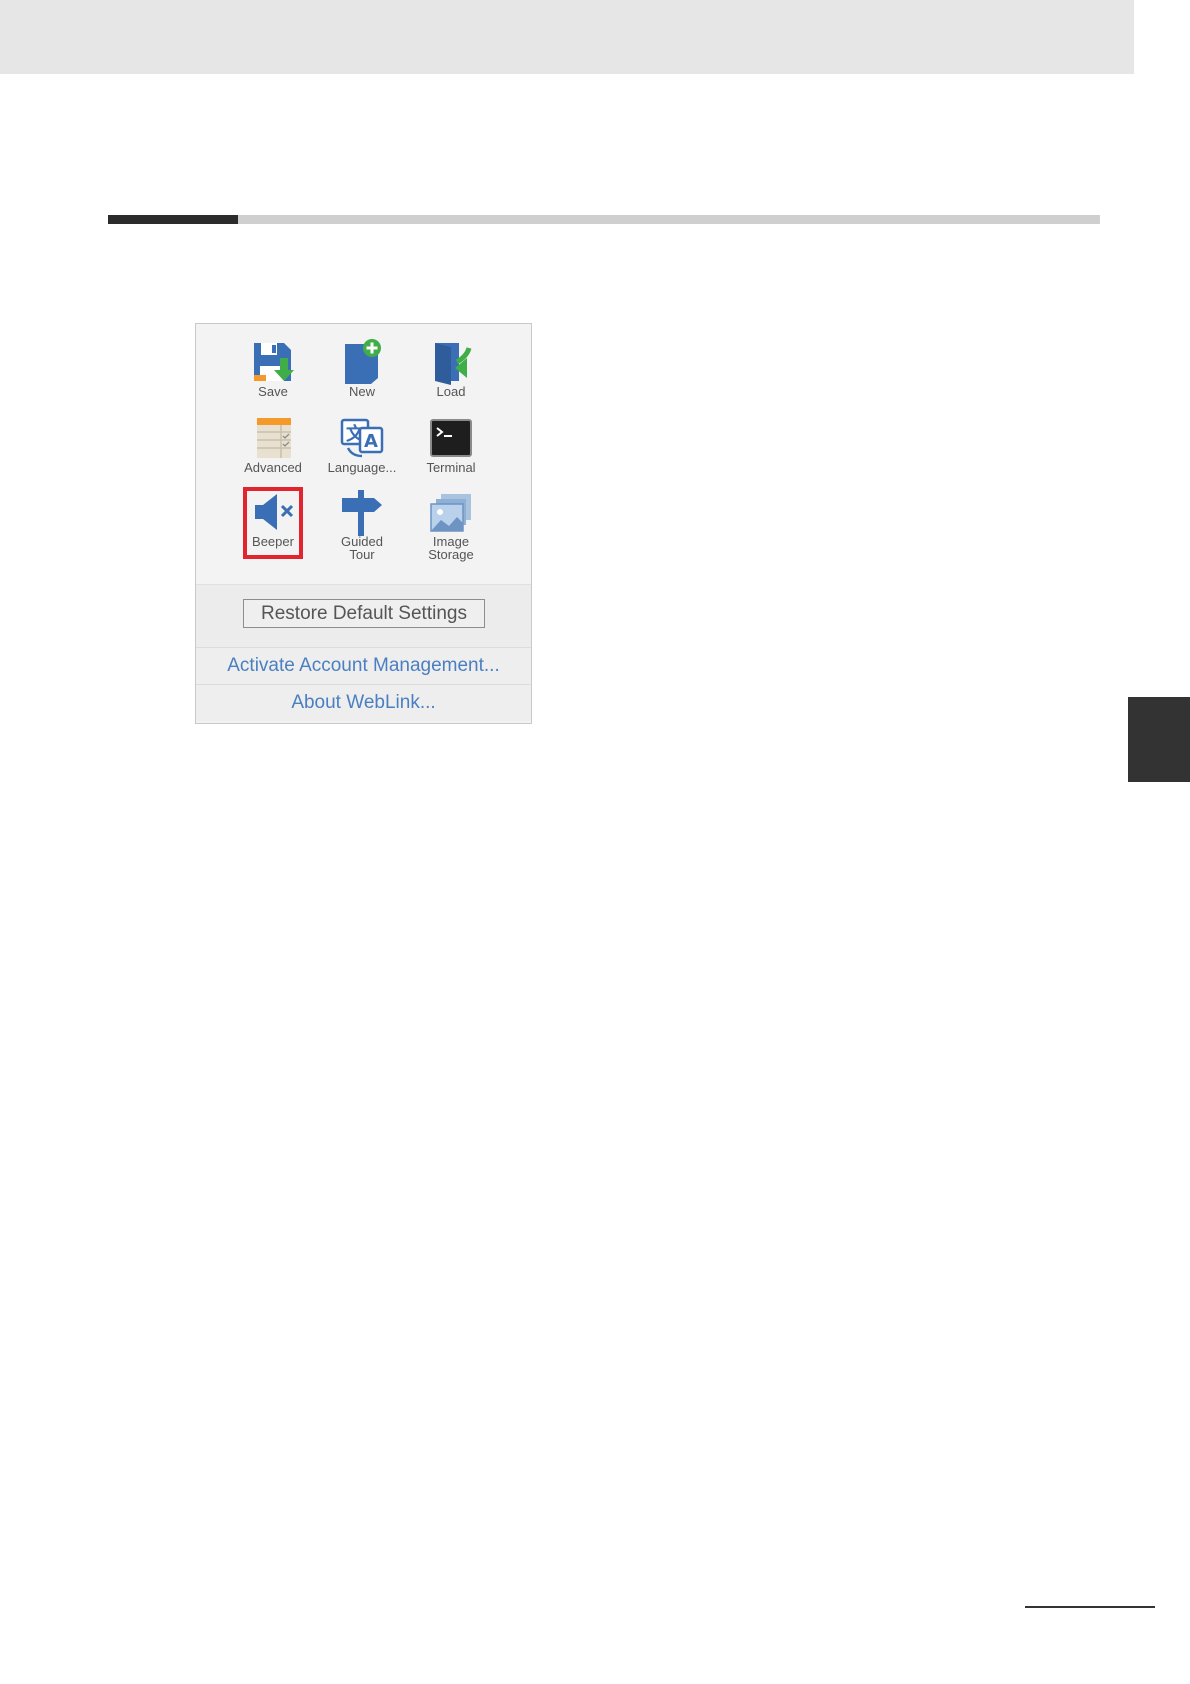 Image resolution: width=1190 pixels, height=1684 pixels. Describe the element at coordinates (273, 467) in the screenshot. I see `advanced-label: Advanced` at that location.